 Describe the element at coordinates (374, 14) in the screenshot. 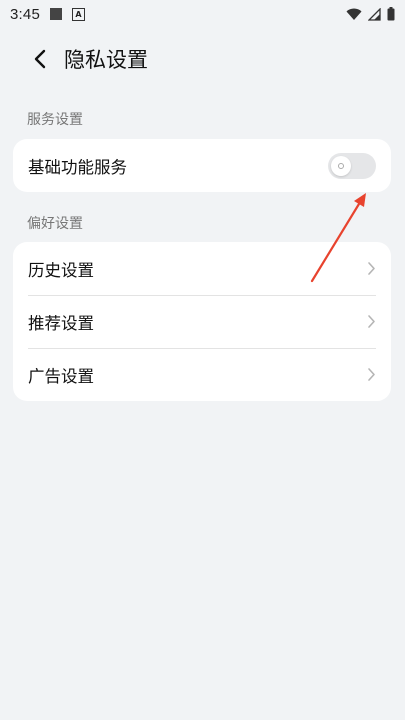

I see `signal-icon` at that location.